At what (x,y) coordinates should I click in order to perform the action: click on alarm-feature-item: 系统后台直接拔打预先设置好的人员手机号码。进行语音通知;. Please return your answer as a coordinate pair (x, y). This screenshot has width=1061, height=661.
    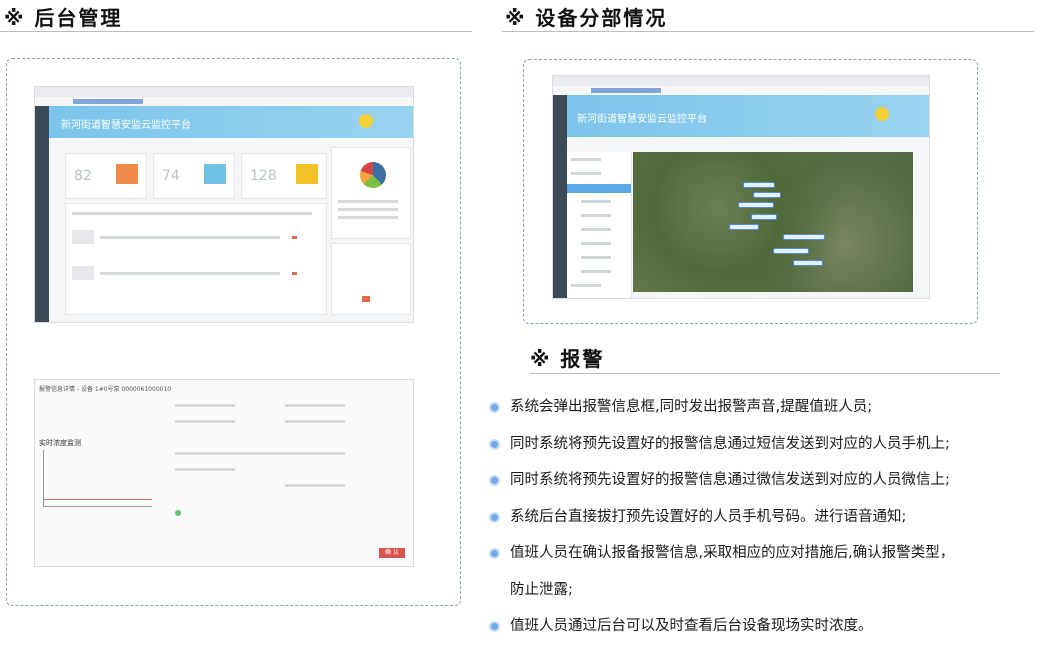
    Looking at the image, I should click on (770, 517).